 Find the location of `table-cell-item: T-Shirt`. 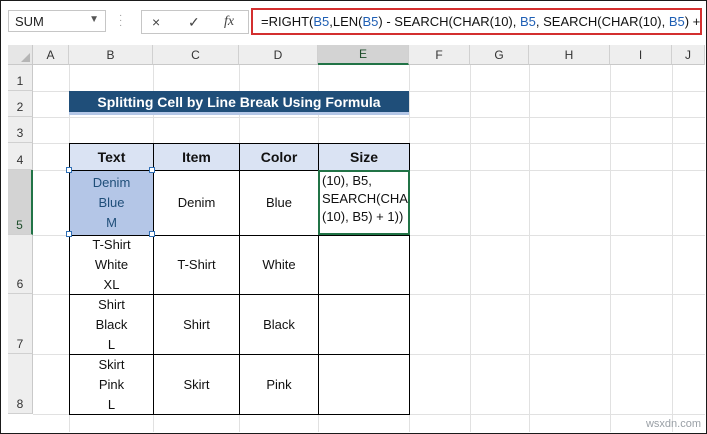

table-cell-item: T-Shirt is located at coordinates (196, 265).